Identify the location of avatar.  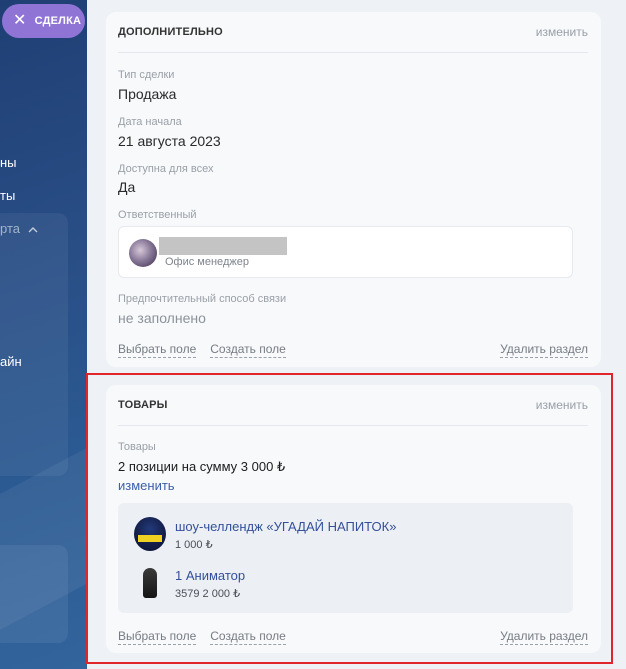
(143, 253).